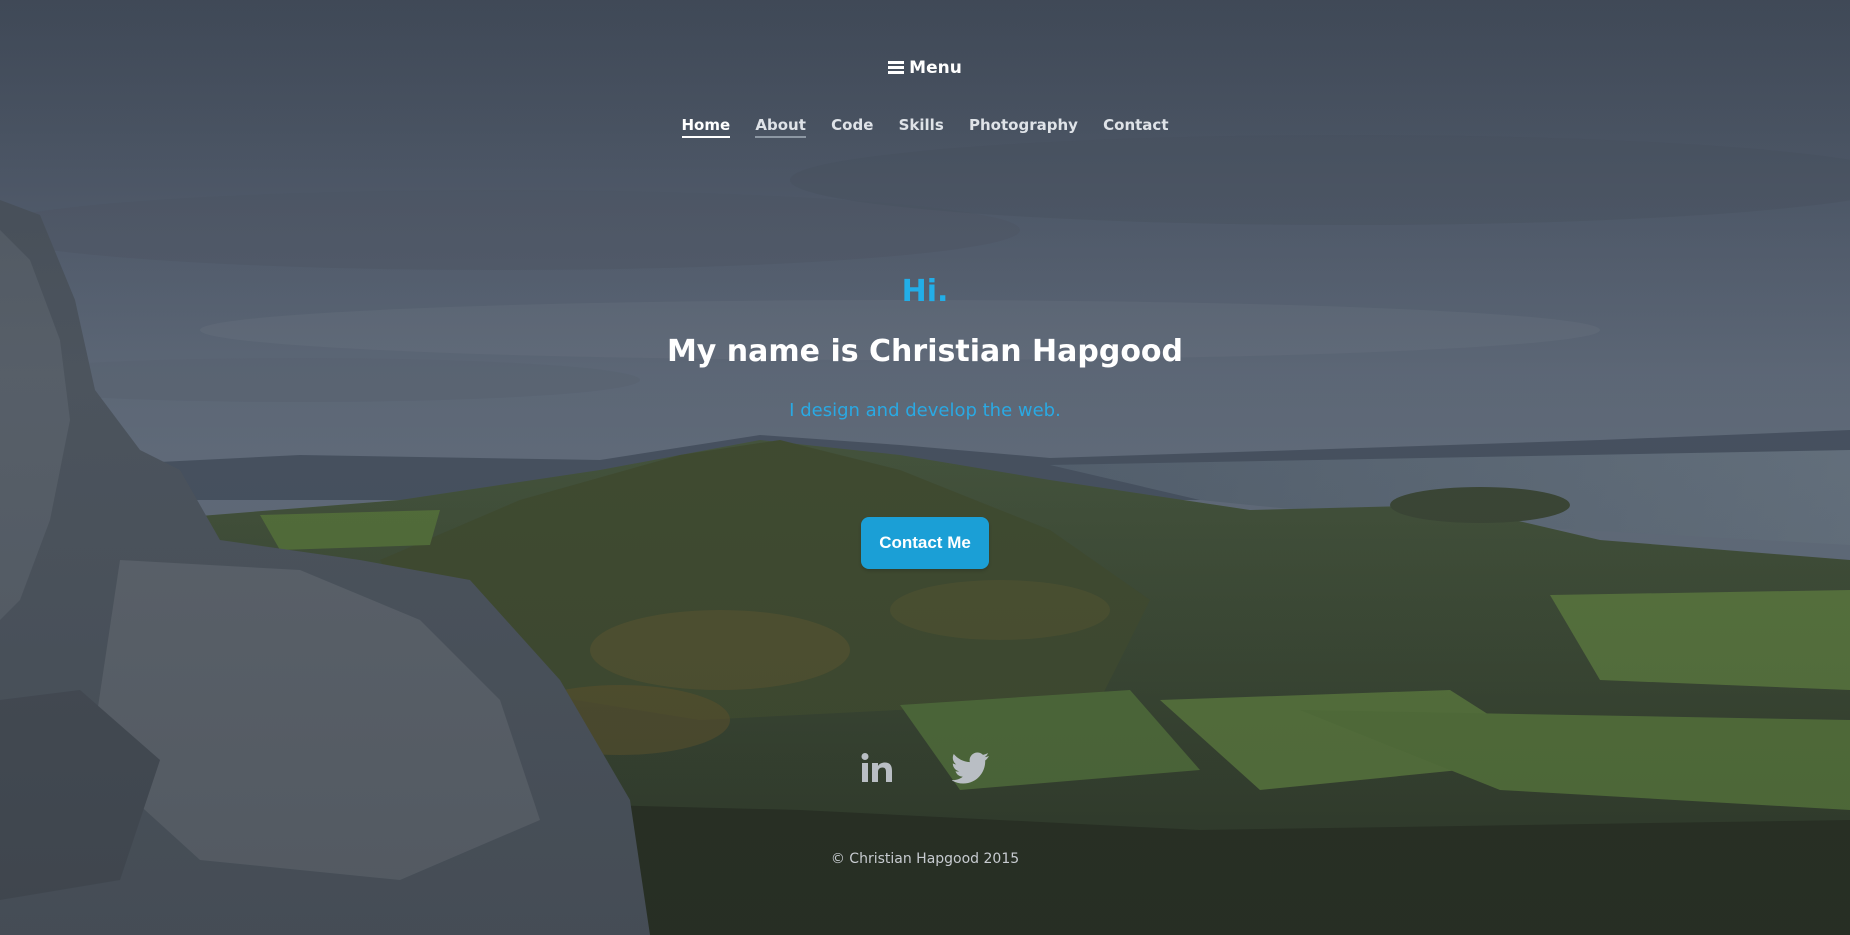 This screenshot has height=935, width=1850. Describe the element at coordinates (925, 770) in the screenshot. I see `social-links` at that location.